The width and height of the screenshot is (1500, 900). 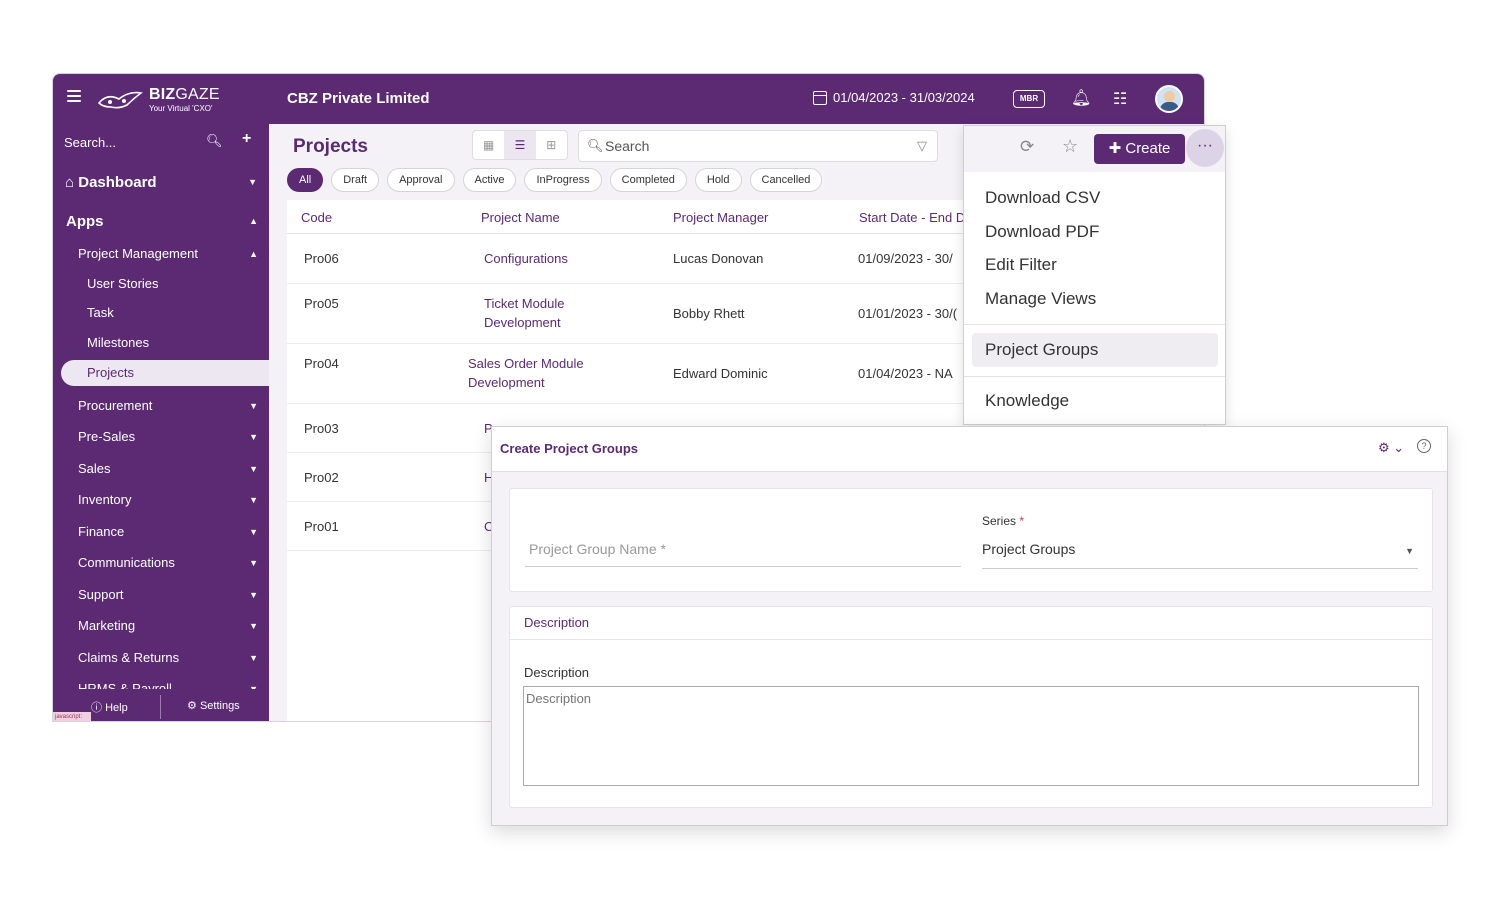 I want to click on sidebar-item-label: Procurement, so click(x=115, y=405).